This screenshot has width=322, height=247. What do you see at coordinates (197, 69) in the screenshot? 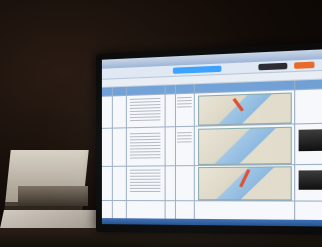
I see `search-bar` at bounding box center [197, 69].